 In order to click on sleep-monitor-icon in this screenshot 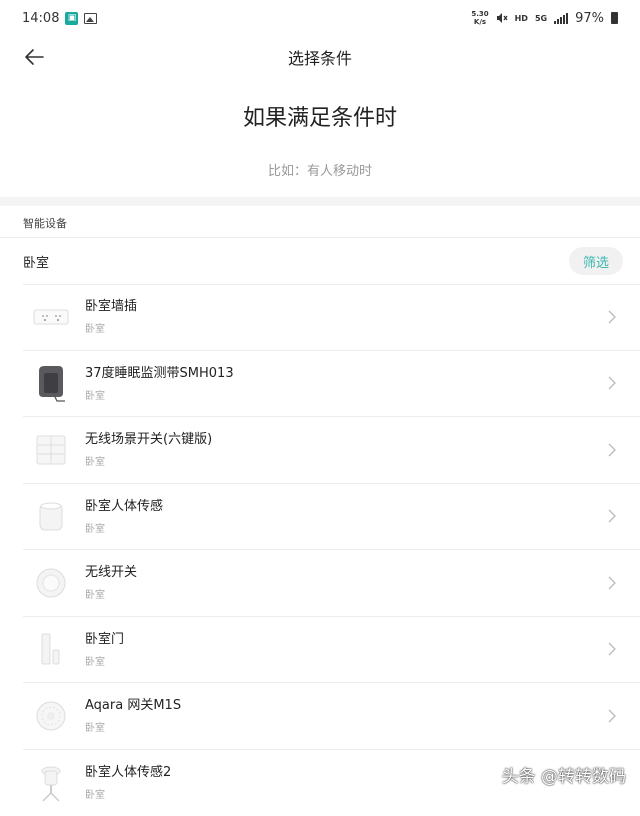, I will do `click(51, 383)`.